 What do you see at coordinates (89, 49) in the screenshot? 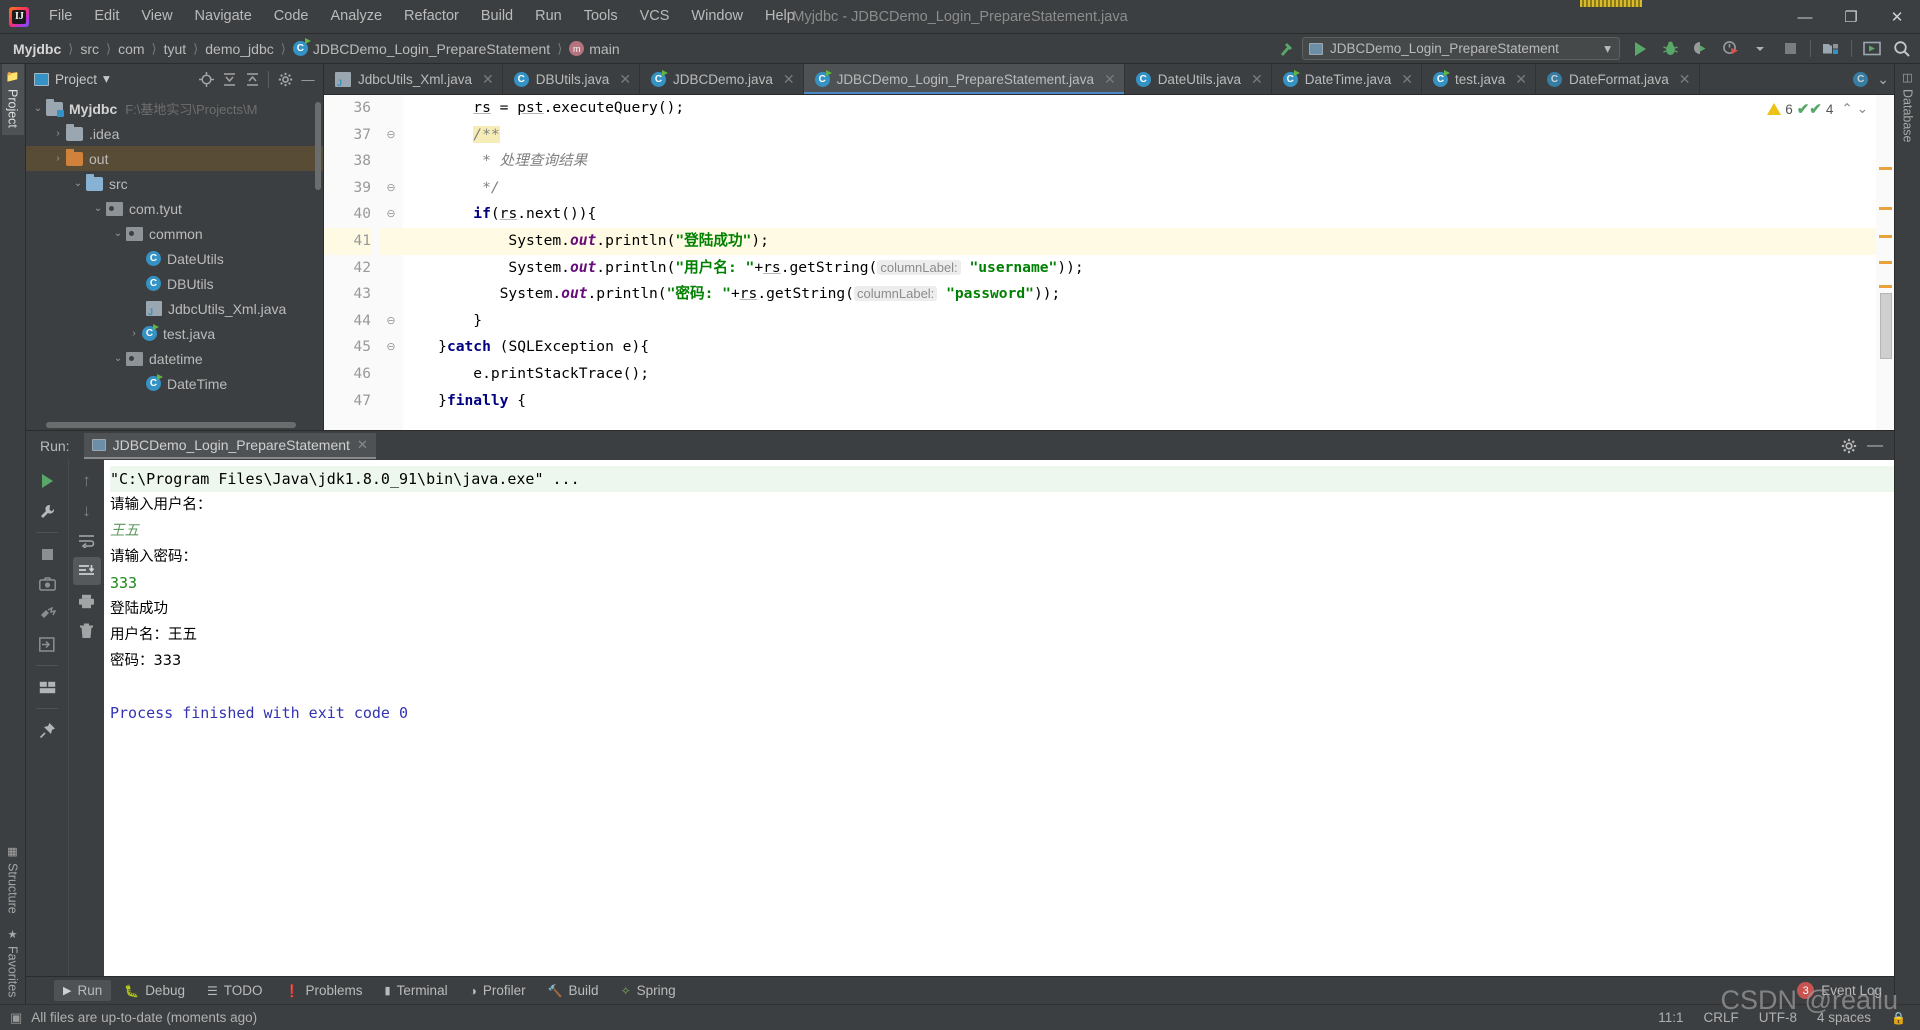
I see `breadcrumb-src: src` at bounding box center [89, 49].